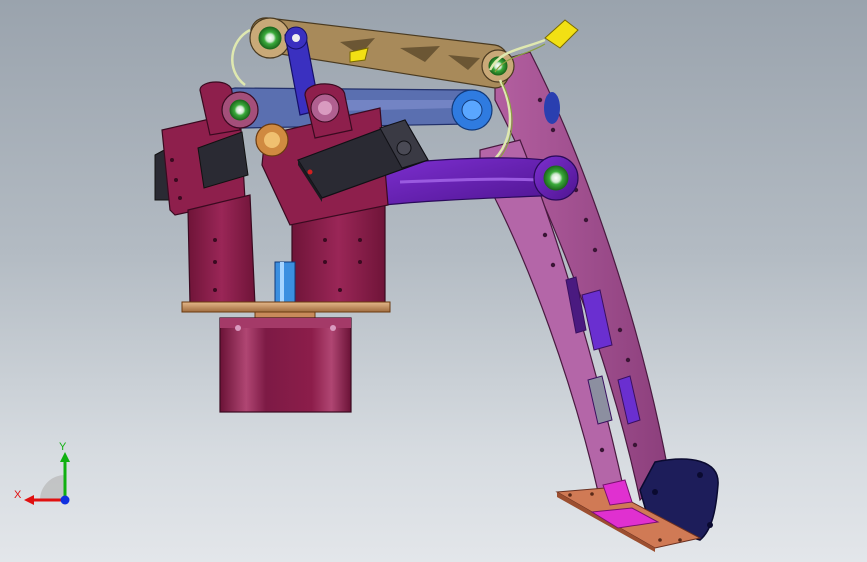 The width and height of the screenshot is (867, 562). What do you see at coordinates (206, 148) in the screenshot?
I see `left-shoulder-bracket` at bounding box center [206, 148].